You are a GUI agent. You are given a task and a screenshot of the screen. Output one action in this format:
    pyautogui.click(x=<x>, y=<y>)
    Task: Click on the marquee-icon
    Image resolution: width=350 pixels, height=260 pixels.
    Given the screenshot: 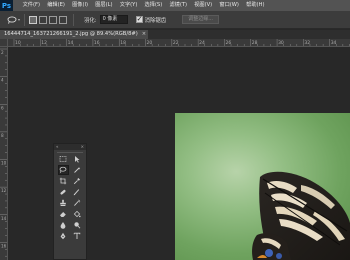 What is the action you would take?
    pyautogui.click(x=63, y=158)
    